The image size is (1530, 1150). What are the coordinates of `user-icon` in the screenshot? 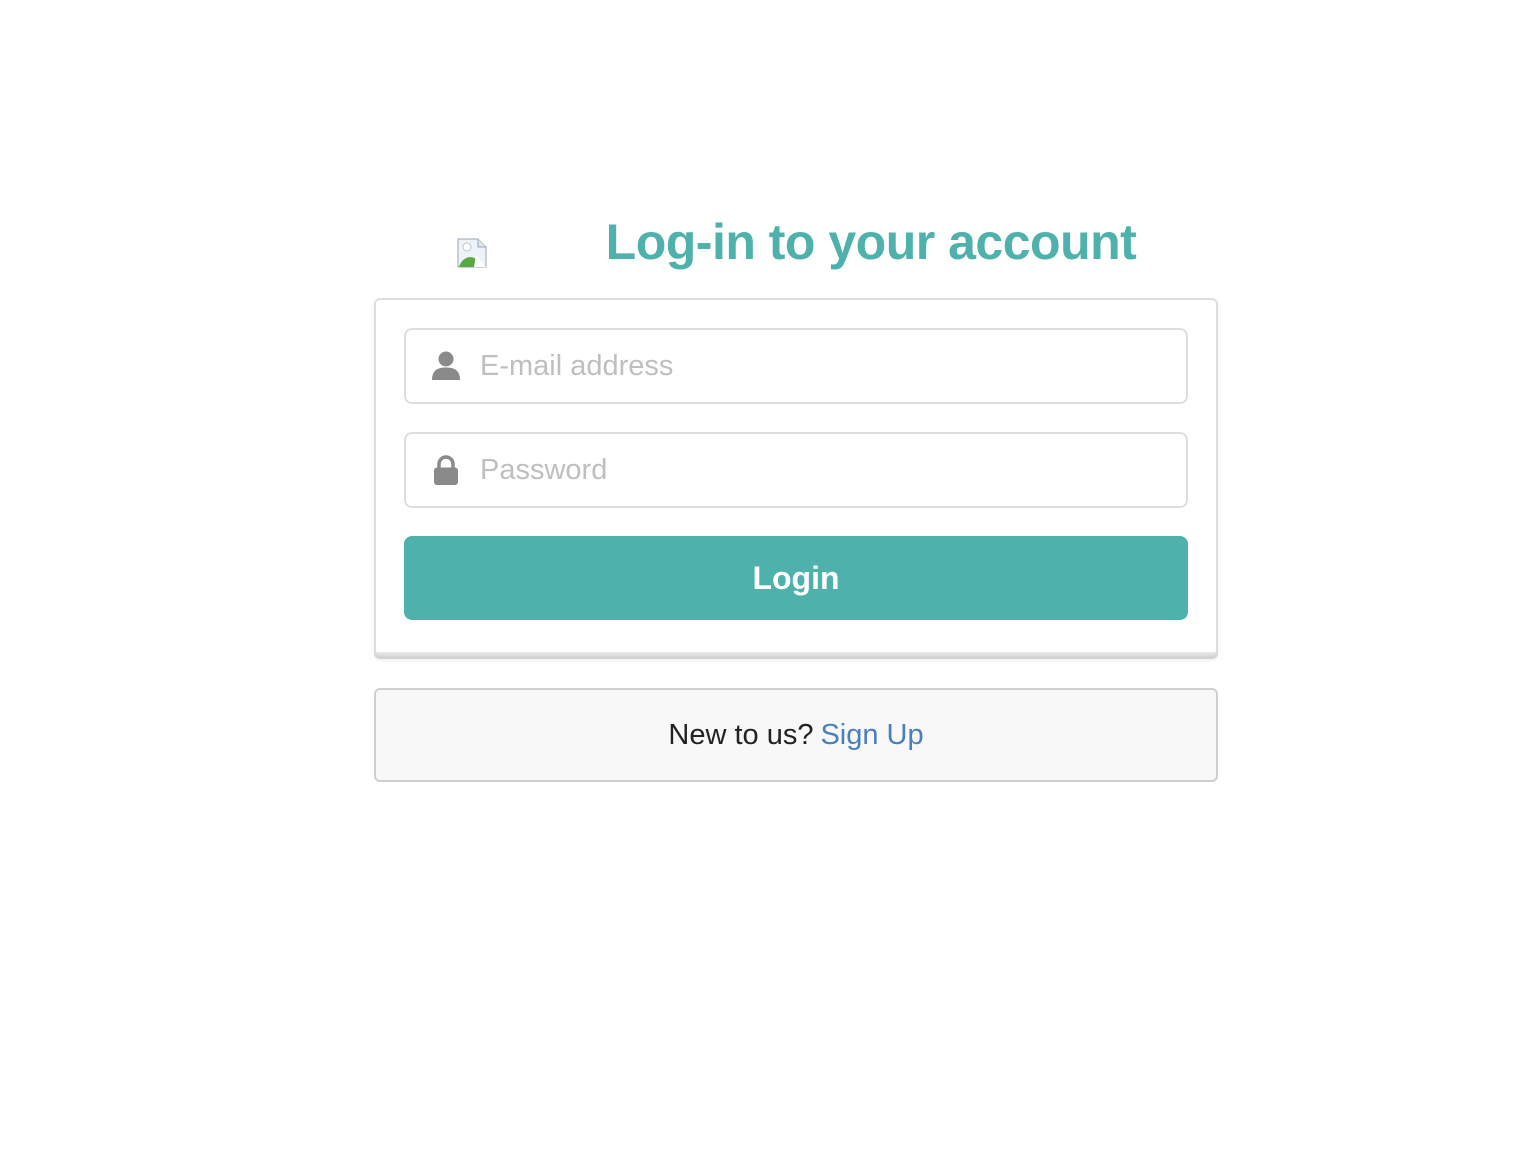 It's located at (446, 366).